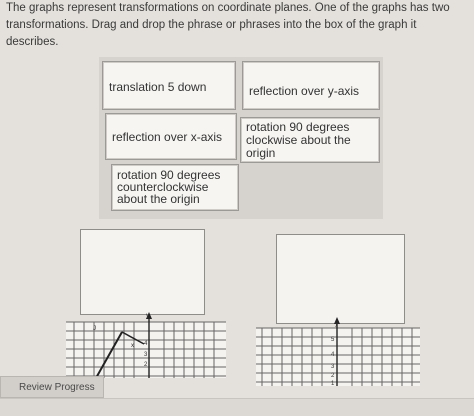 The width and height of the screenshot is (474, 416). Describe the element at coordinates (94, 329) in the screenshot. I see `left-point-label: J` at that location.